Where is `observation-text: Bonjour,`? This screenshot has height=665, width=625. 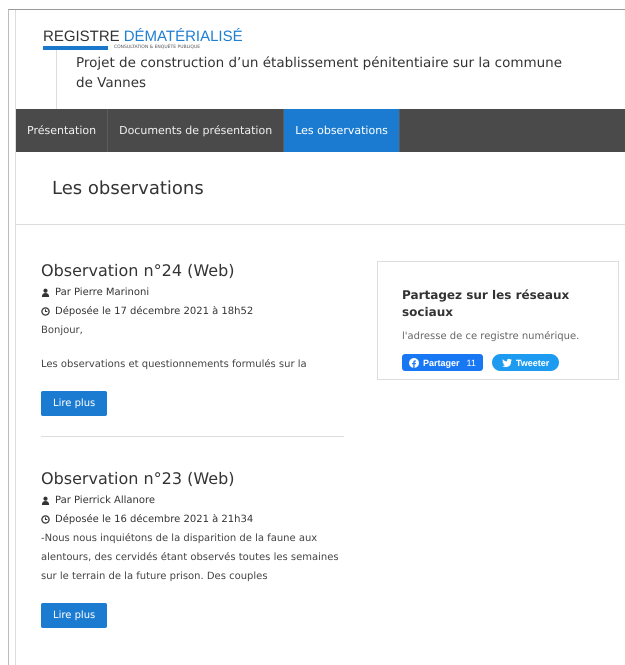 observation-text: Bonjour, is located at coordinates (62, 331).